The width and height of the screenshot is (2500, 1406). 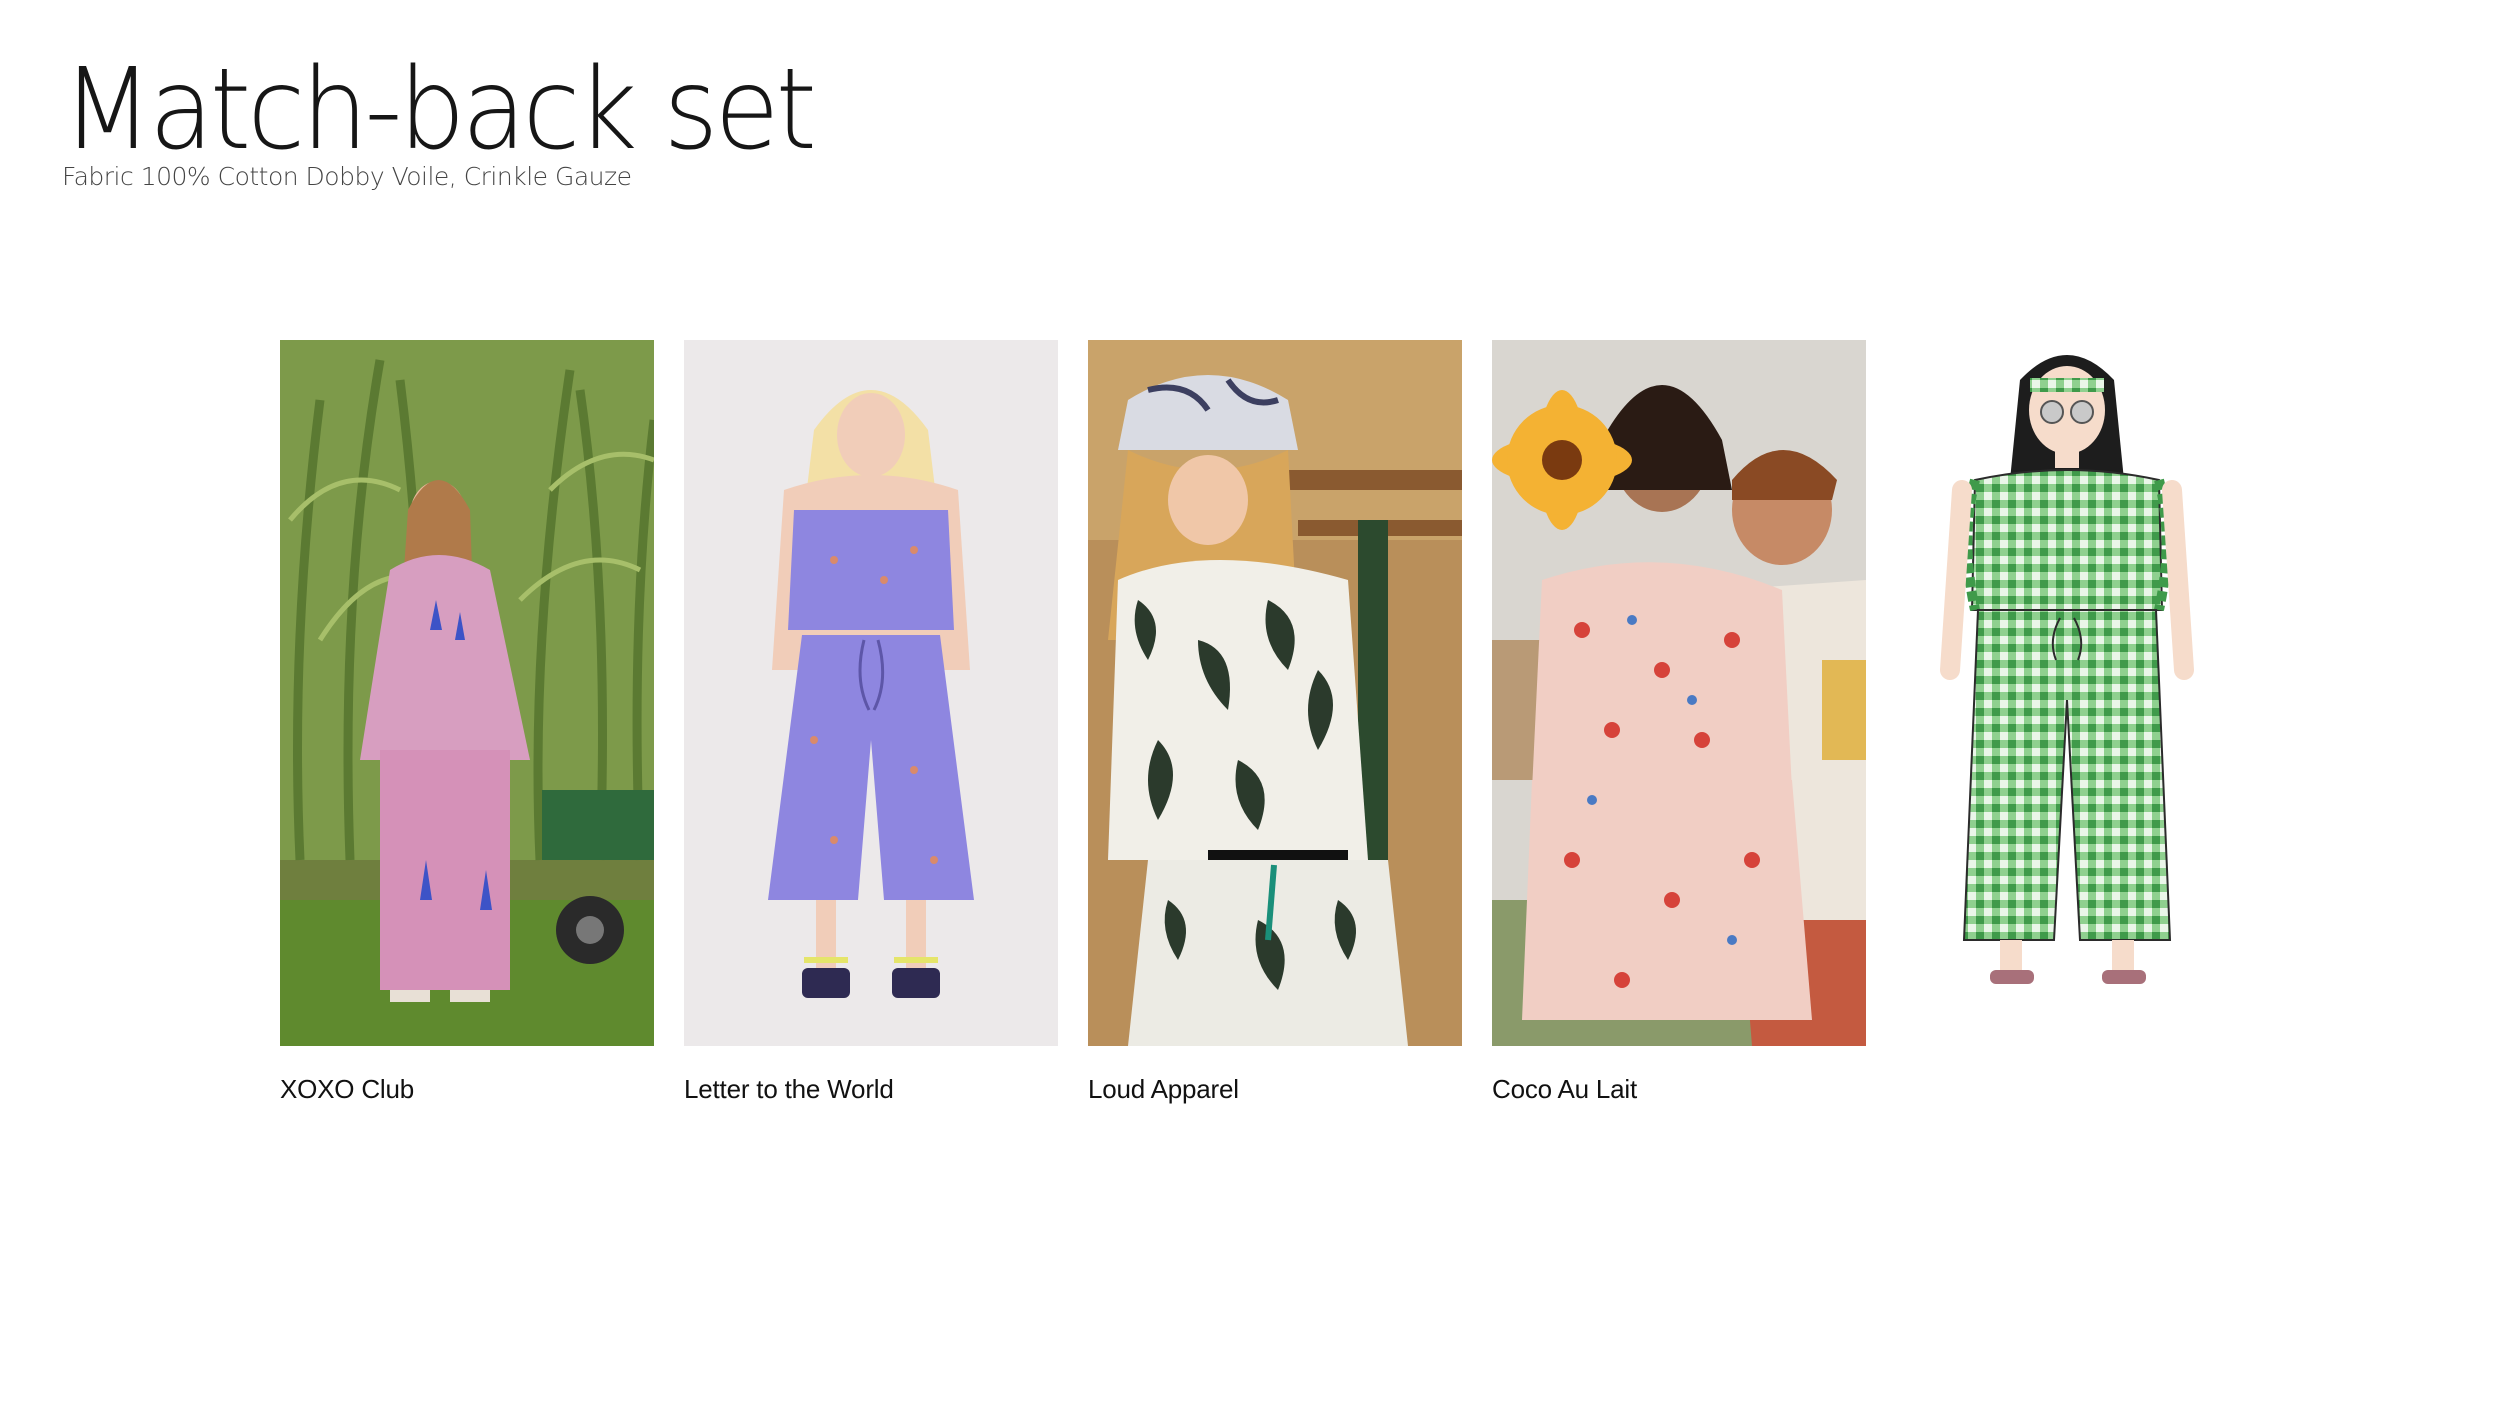 I want to click on reference-card-coco-au-lait: Coco Au Lait, so click(x=1679, y=722).